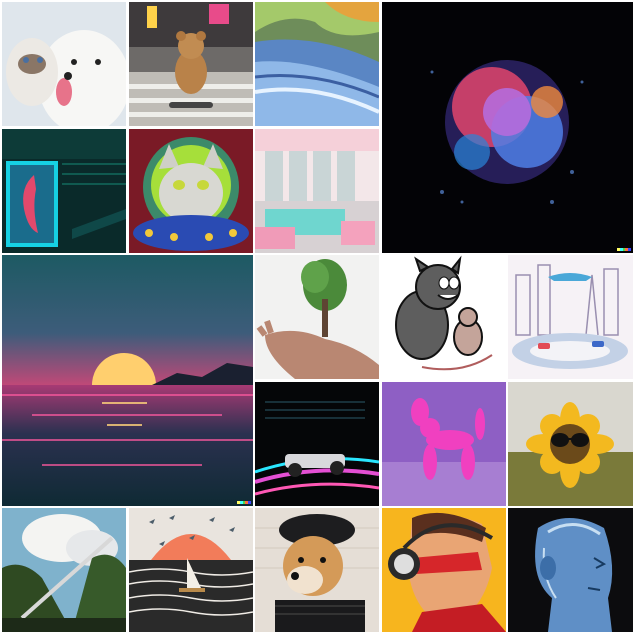  I want to click on comic-image, so click(444, 570).